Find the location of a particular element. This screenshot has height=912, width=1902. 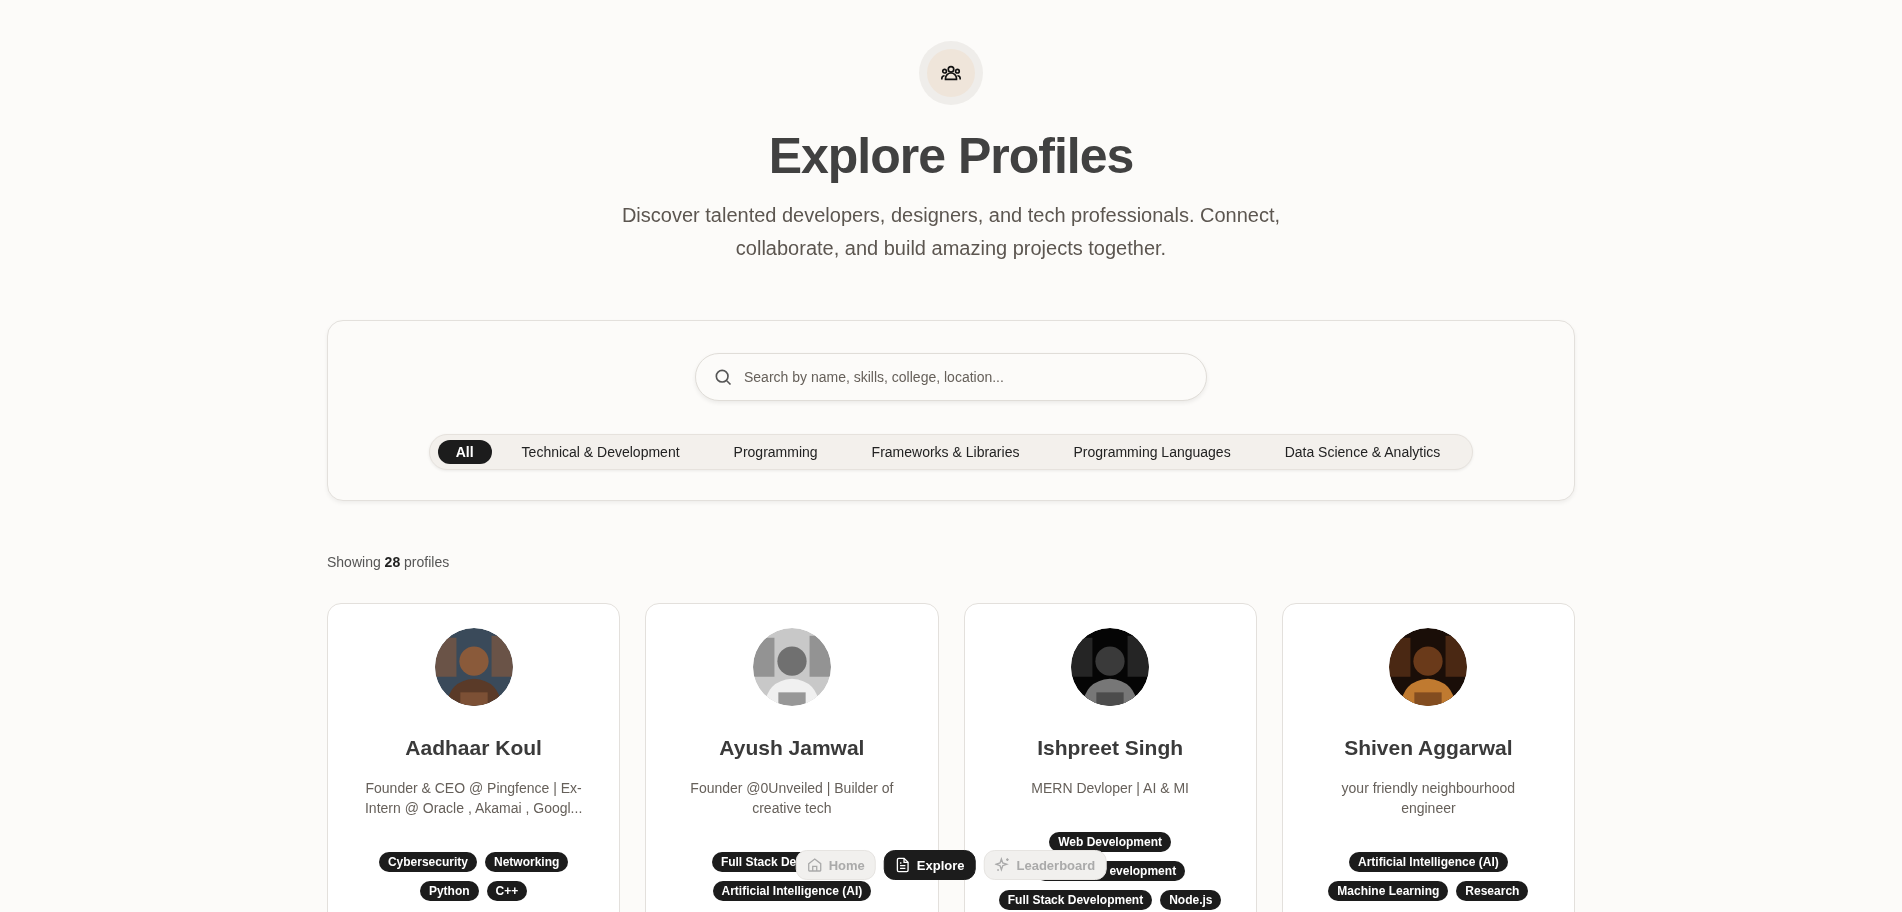

page-subtitle: Discover talented developers, designers, and tech professionals. Connect, collaborate, and build amazing projects together. is located at coordinates (951, 232).